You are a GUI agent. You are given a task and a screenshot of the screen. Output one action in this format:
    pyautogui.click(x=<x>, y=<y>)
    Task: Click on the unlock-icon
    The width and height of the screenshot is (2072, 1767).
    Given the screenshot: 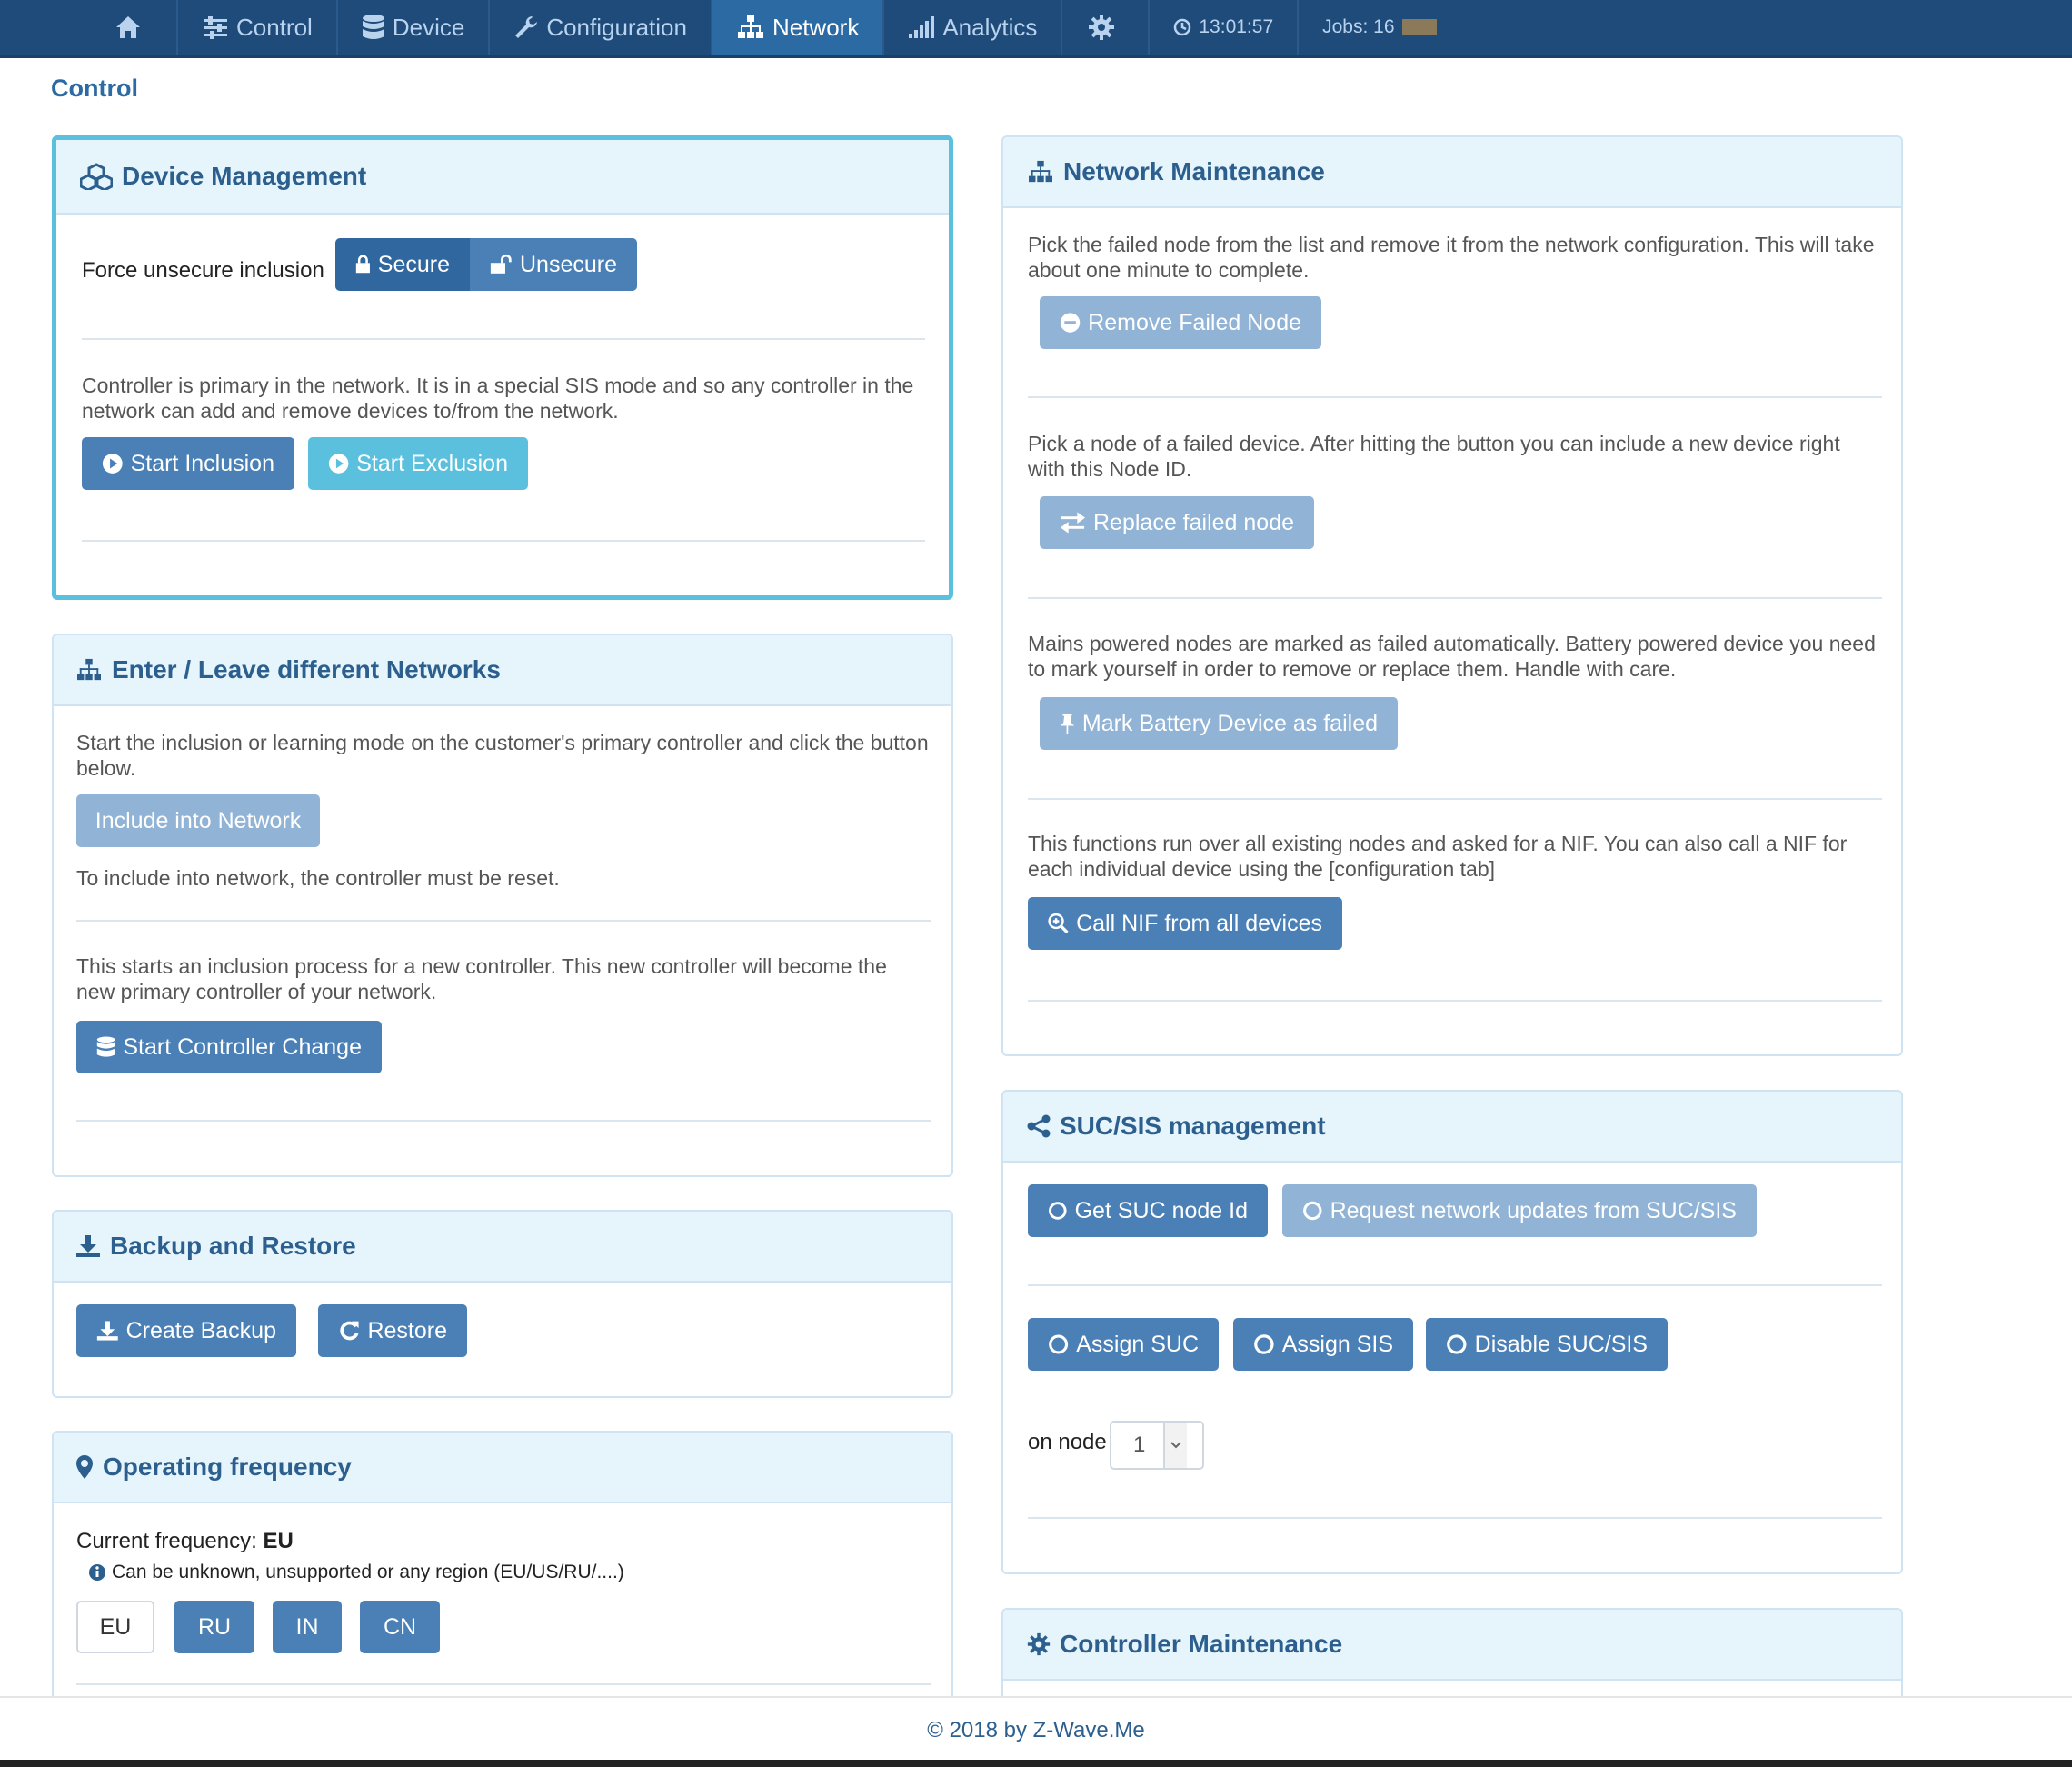 What is the action you would take?
    pyautogui.click(x=501, y=264)
    